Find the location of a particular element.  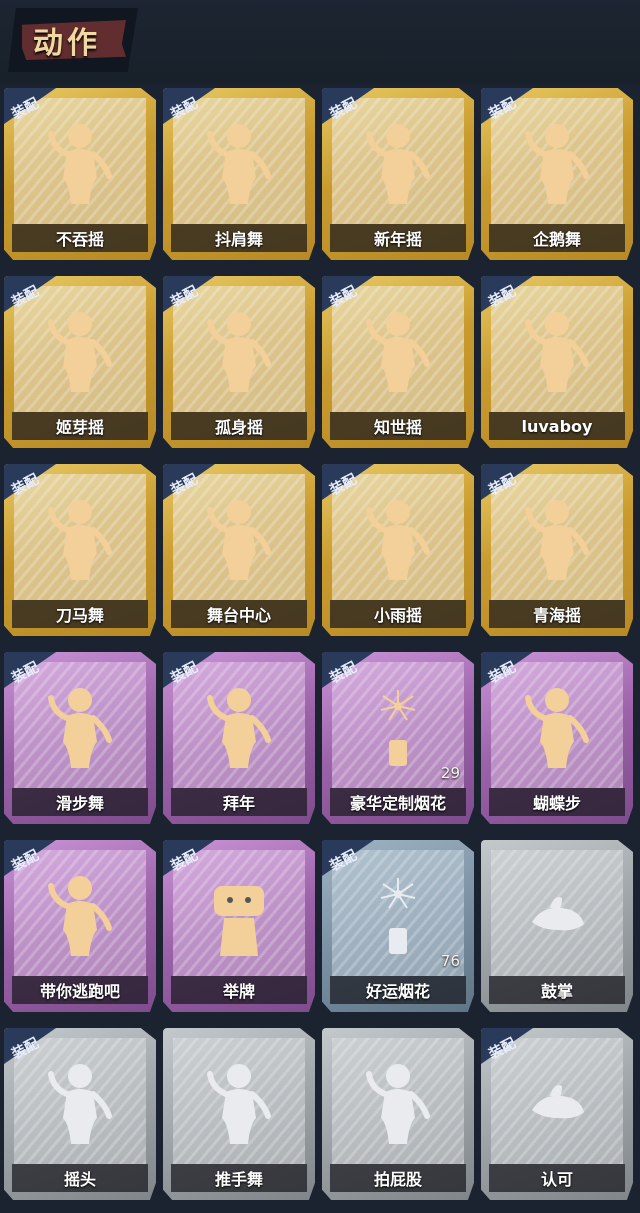

header-bar: 动作 is located at coordinates (320, 42).